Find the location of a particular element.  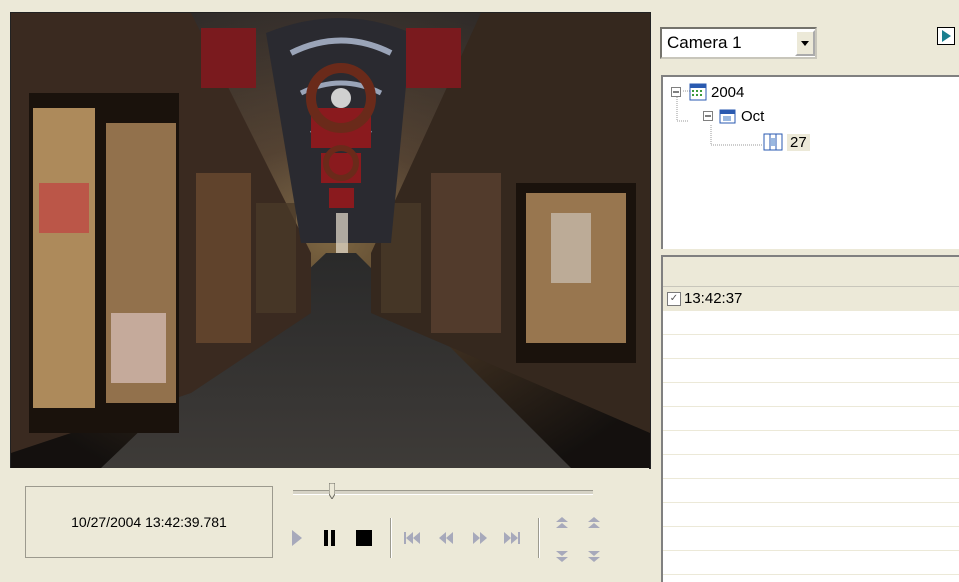

stop-button is located at coordinates (364, 538).